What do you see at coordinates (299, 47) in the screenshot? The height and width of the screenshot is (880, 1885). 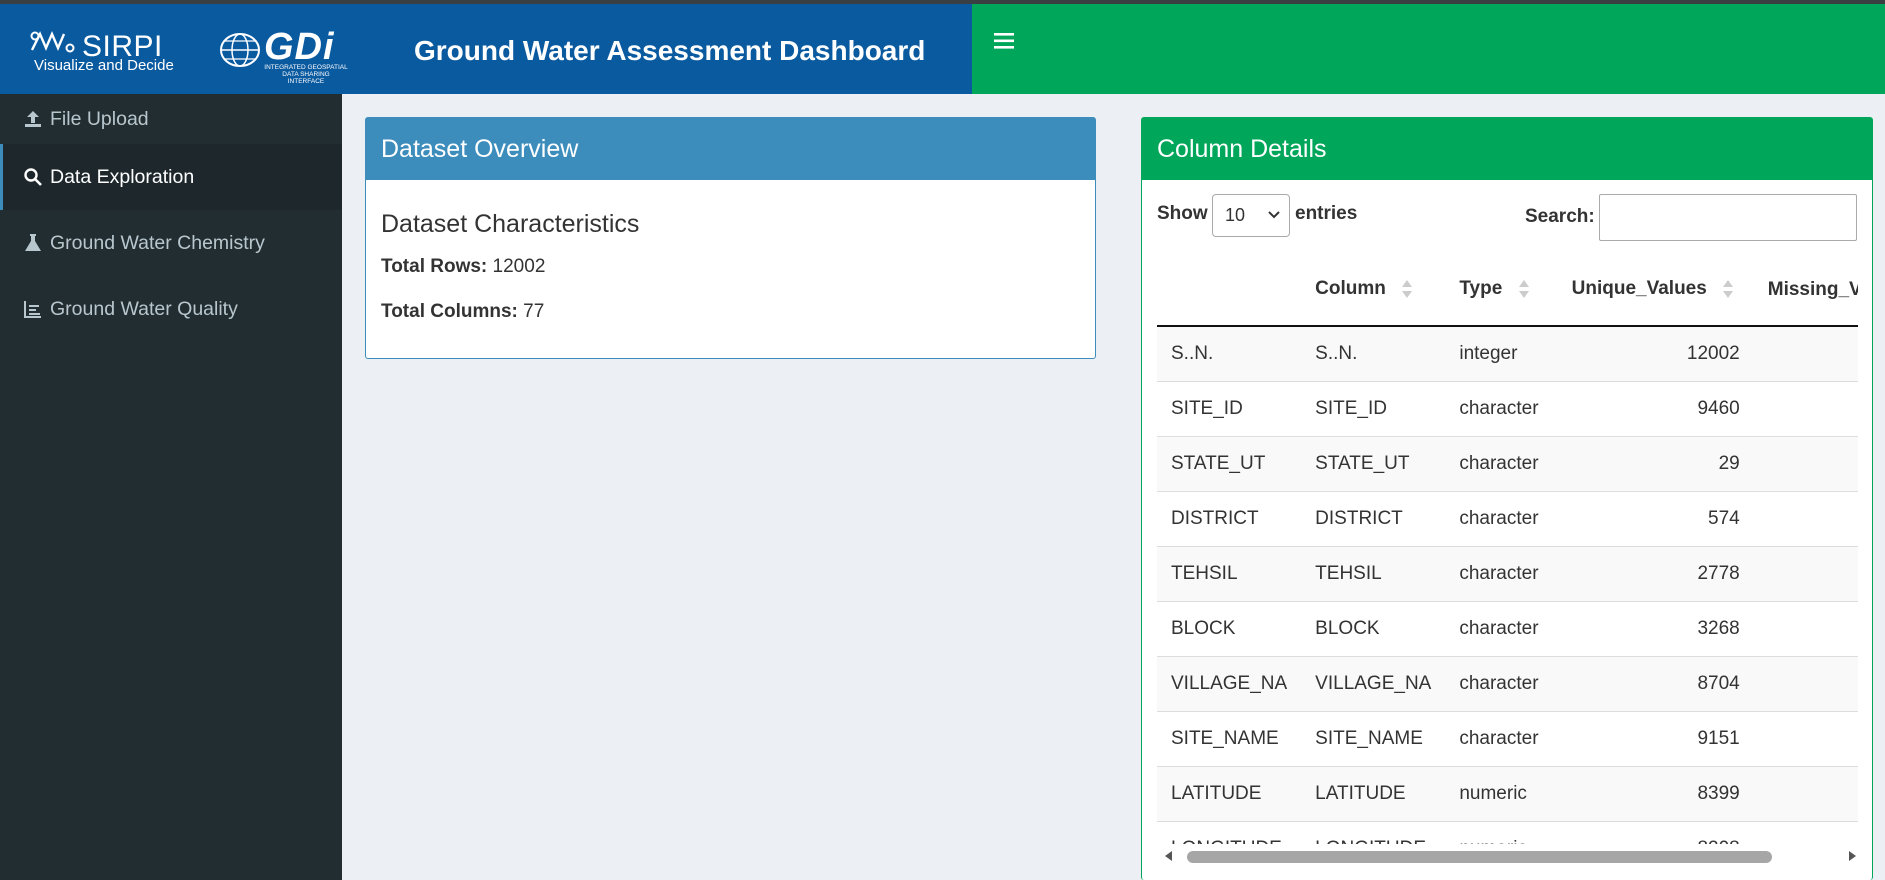 I see `gdi-logo-name: GDi` at bounding box center [299, 47].